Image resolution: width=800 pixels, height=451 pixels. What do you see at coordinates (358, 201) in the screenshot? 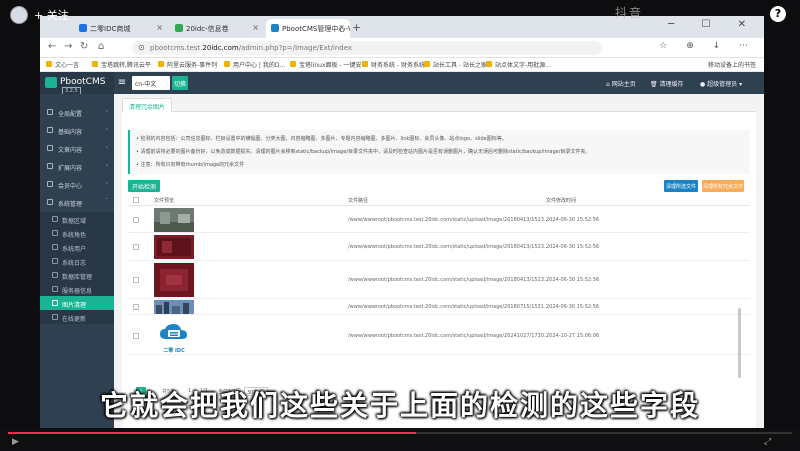
I see `column-header: 文件路径` at bounding box center [358, 201].